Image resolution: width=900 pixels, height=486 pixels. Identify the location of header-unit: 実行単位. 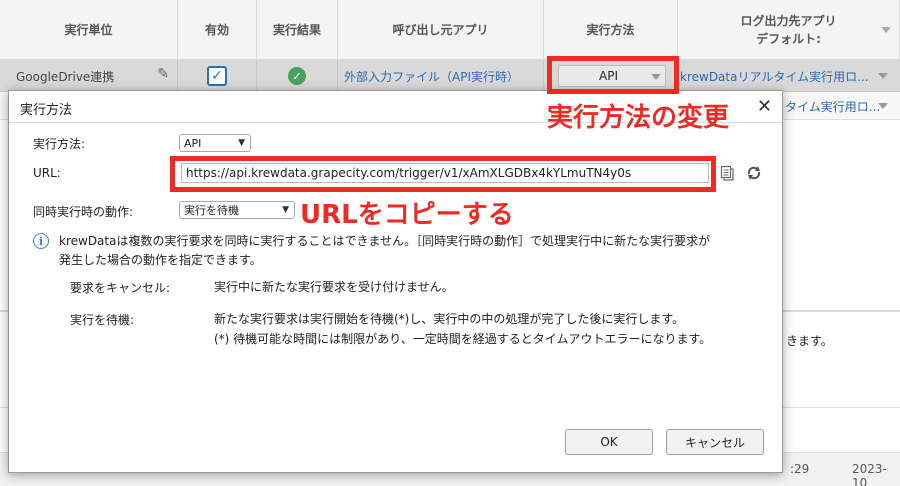
(89, 30).